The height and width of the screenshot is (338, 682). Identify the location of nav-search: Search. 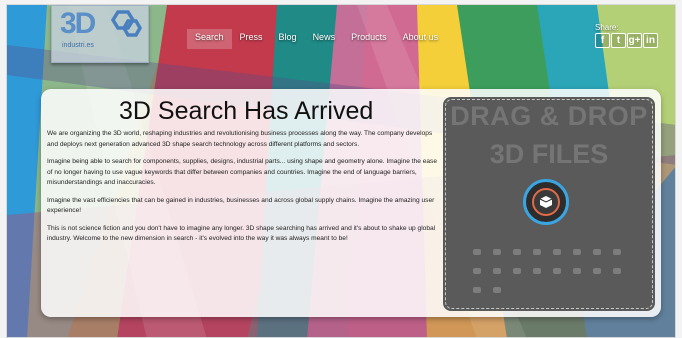
(209, 39).